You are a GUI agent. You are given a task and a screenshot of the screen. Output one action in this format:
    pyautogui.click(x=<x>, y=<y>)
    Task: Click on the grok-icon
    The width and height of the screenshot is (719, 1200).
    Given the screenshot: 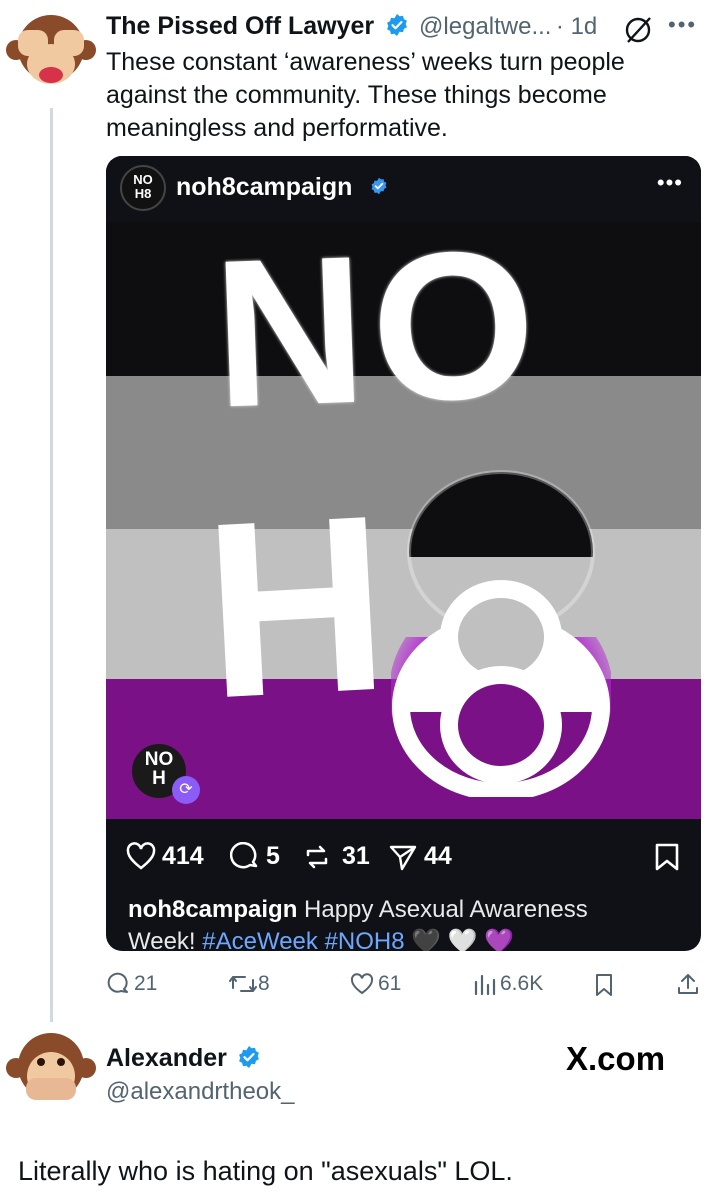 What is the action you would take?
    pyautogui.click(x=638, y=30)
    